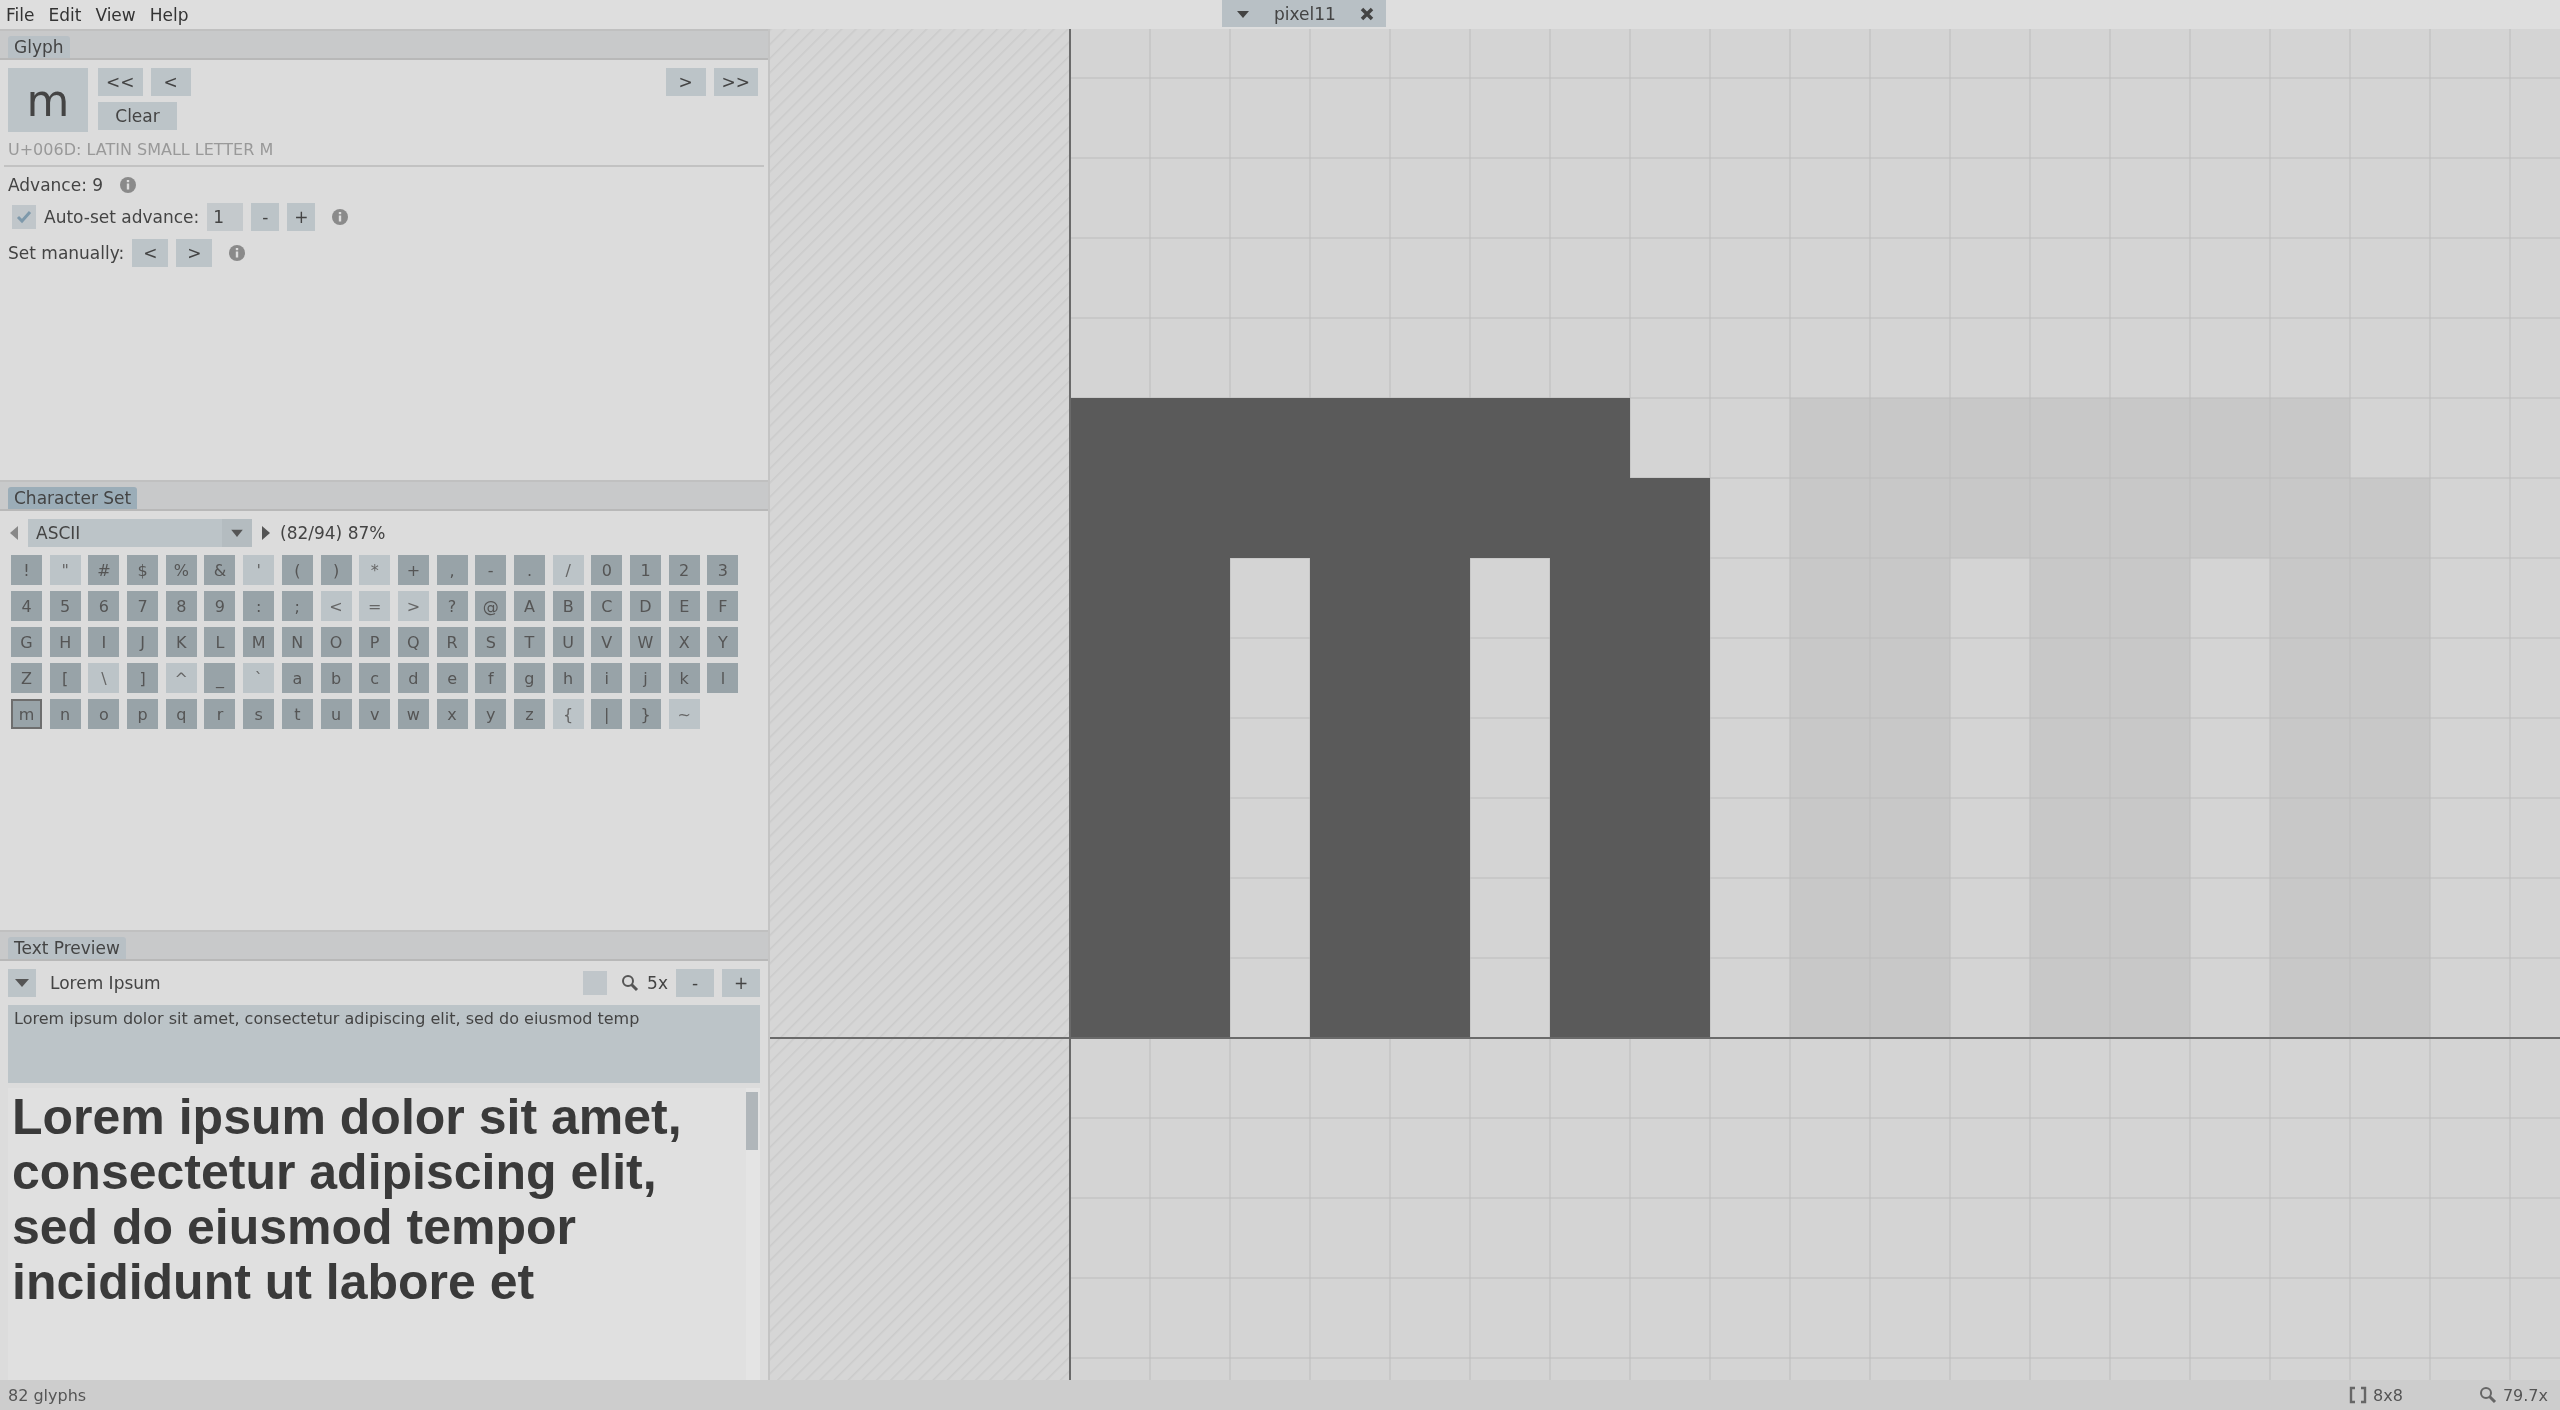  What do you see at coordinates (170, 82) in the screenshot?
I see `nav-button: <` at bounding box center [170, 82].